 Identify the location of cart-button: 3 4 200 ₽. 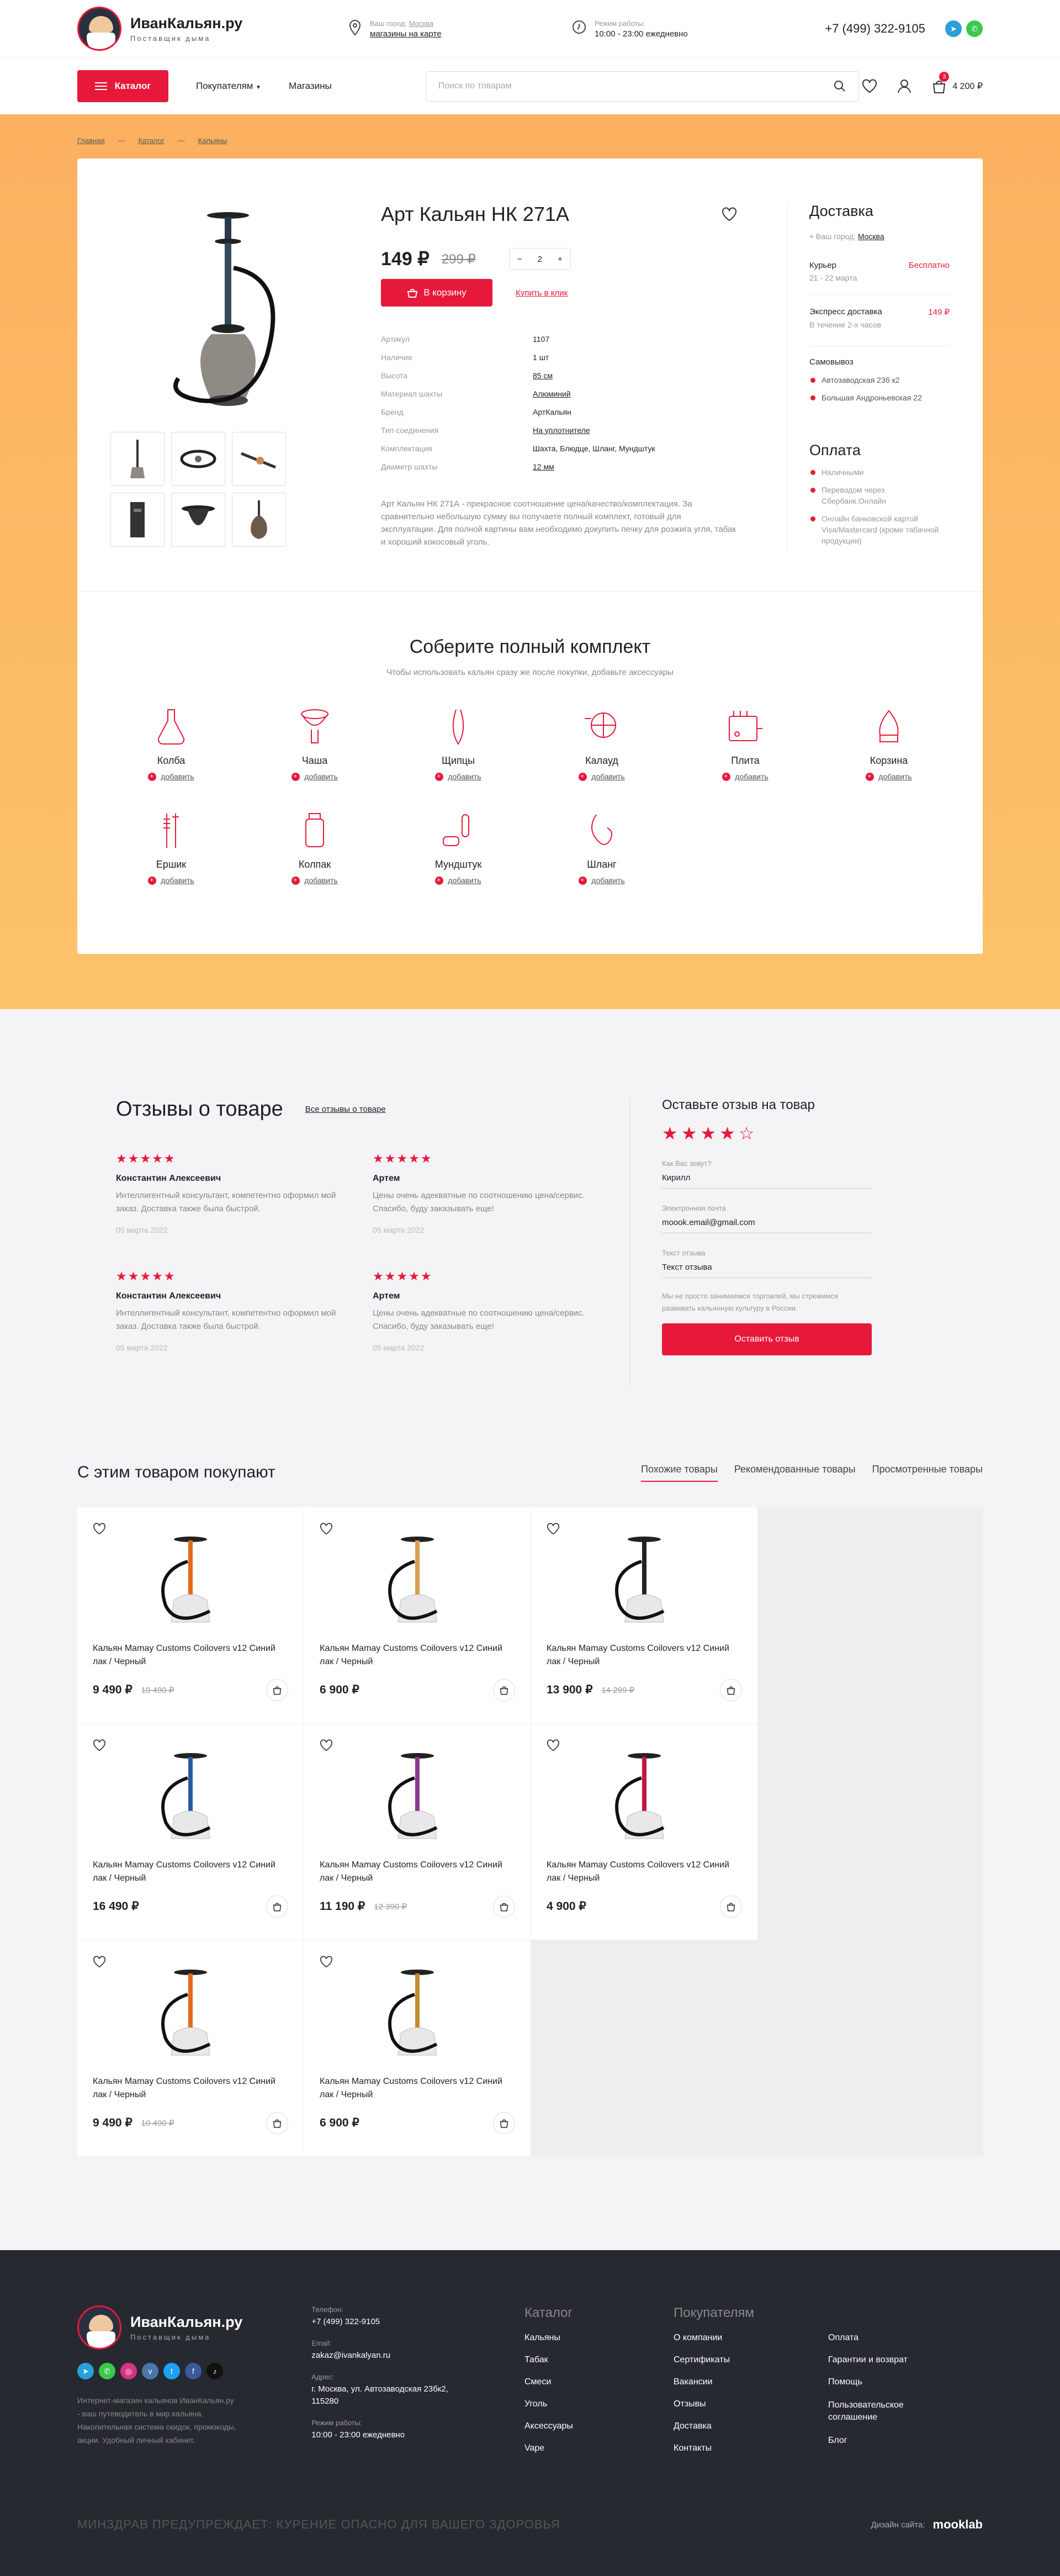
(957, 83).